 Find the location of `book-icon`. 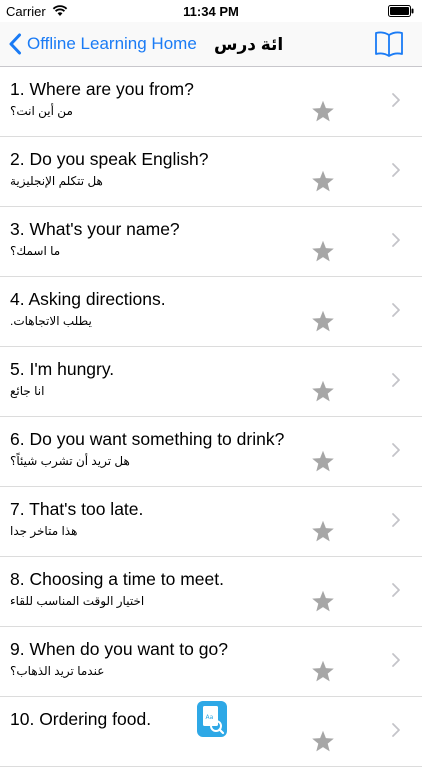

book-icon is located at coordinates (389, 44).